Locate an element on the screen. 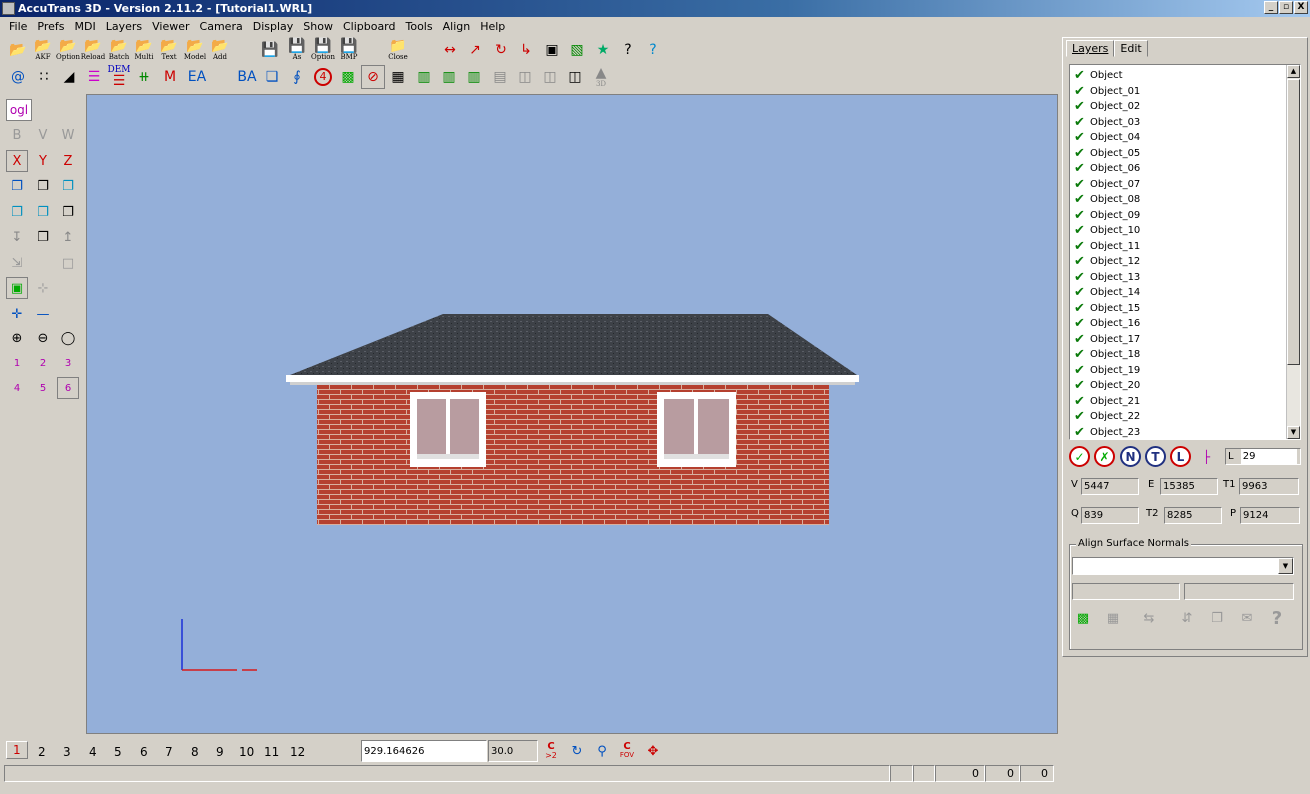 The width and height of the screenshot is (1310, 794). layer-item: ✔ Object_14 is located at coordinates (1187, 293).